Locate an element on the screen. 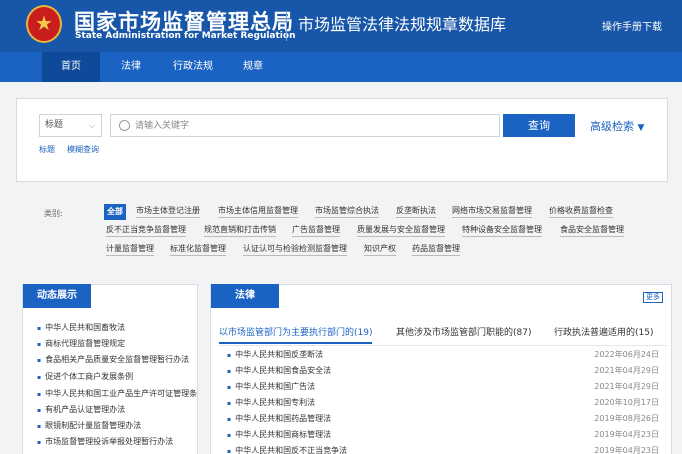 Image resolution: width=682 pixels, height=454 pixels. category-chip-all: 全部 is located at coordinates (115, 212).